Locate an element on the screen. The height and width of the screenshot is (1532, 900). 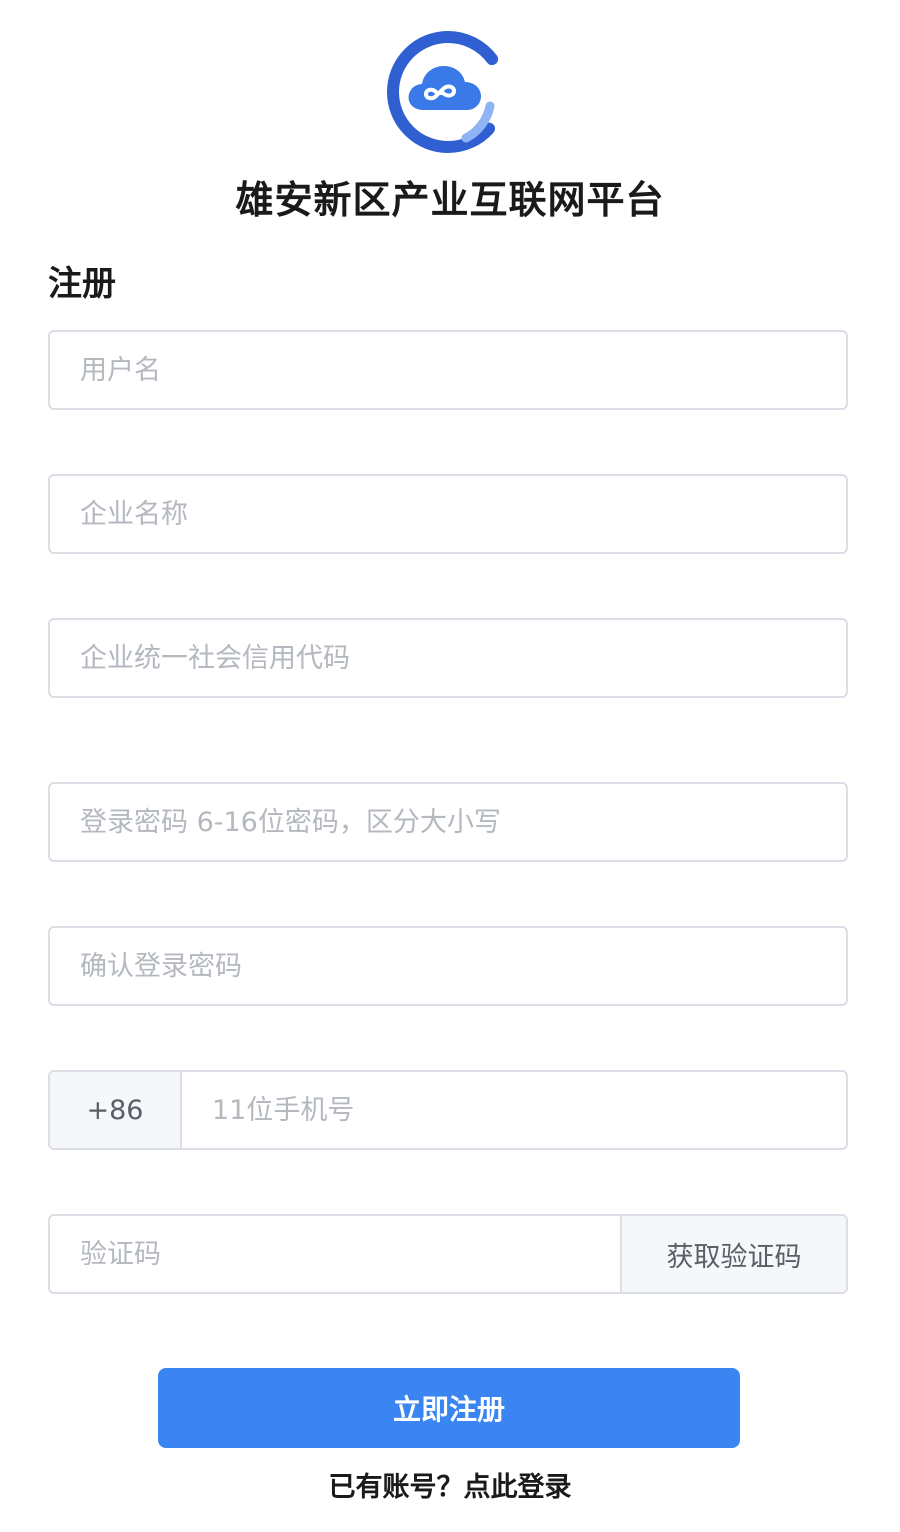
password-input is located at coordinates (448, 822).